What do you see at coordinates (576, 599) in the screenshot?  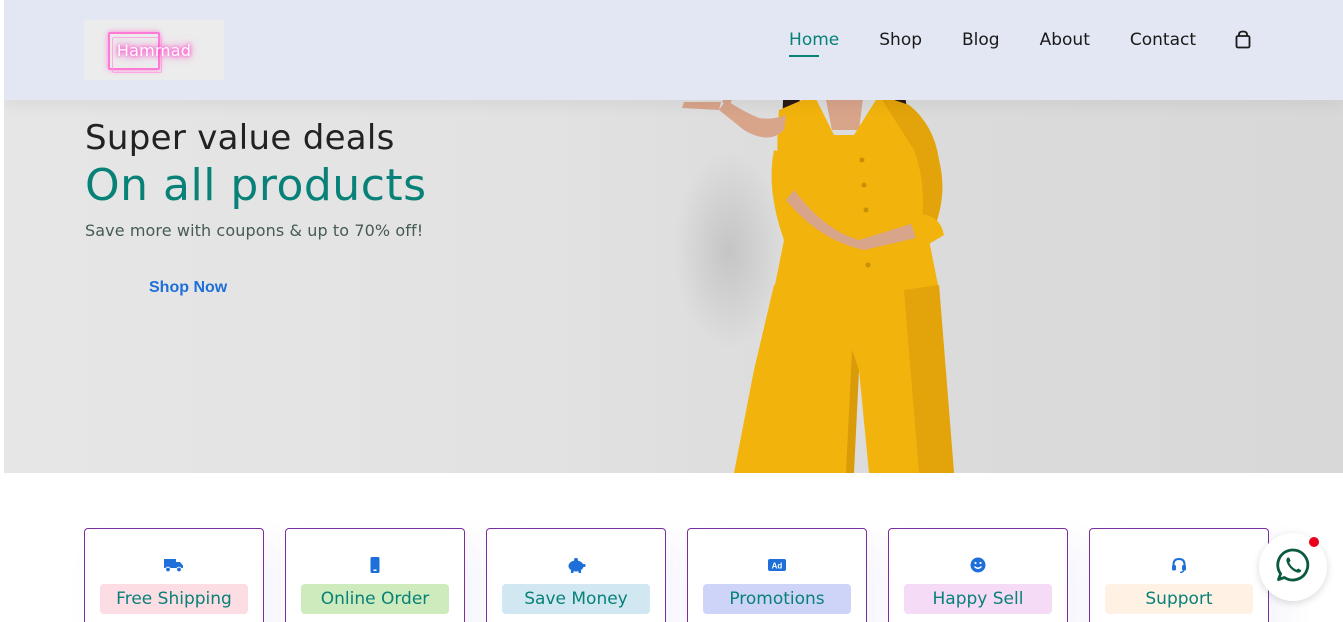 I see `feature-label: Save Money` at bounding box center [576, 599].